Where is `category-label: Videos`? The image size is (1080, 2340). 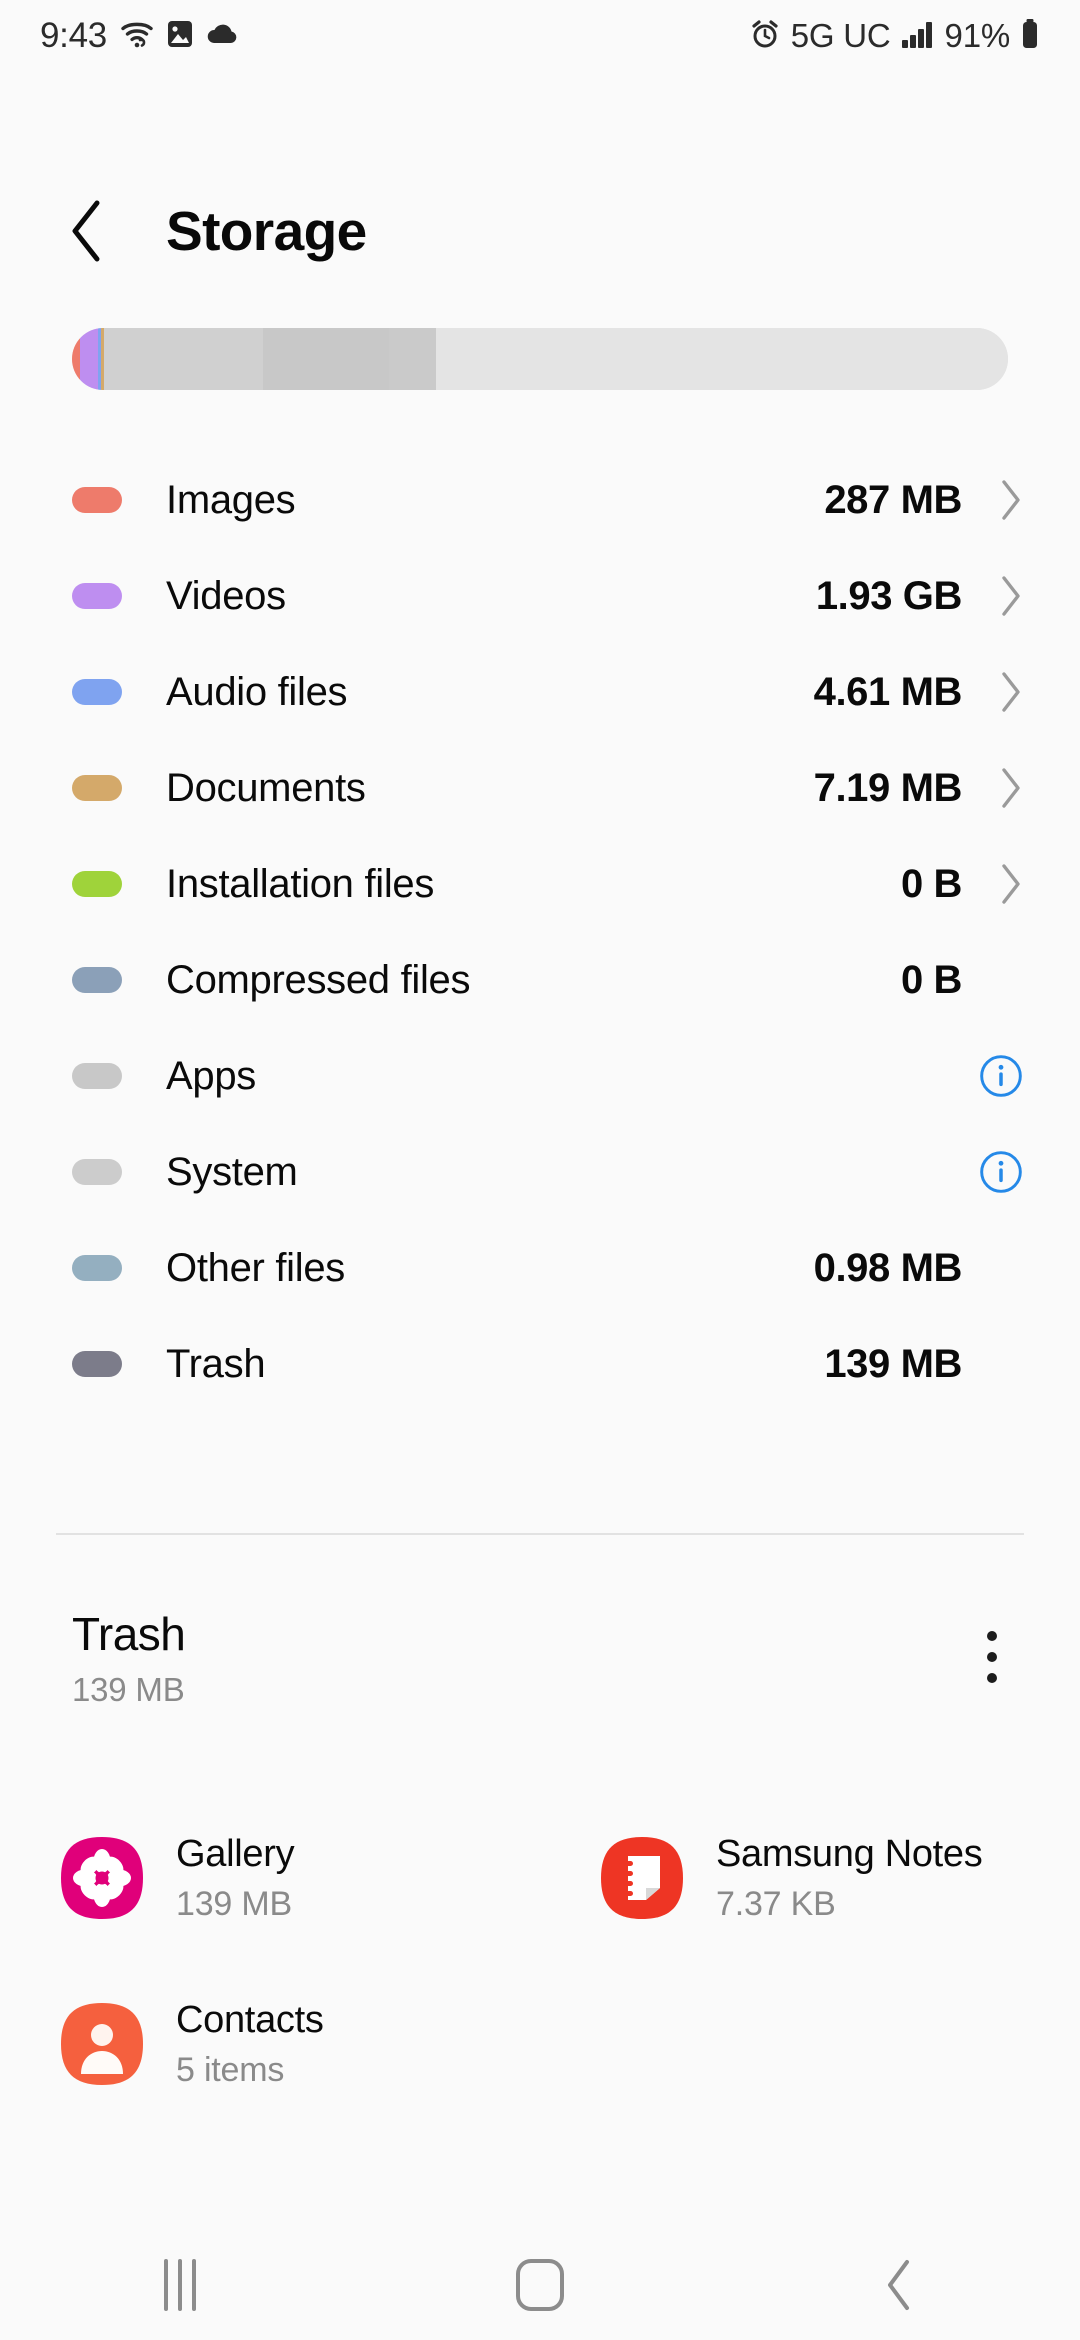 category-label: Videos is located at coordinates (226, 595).